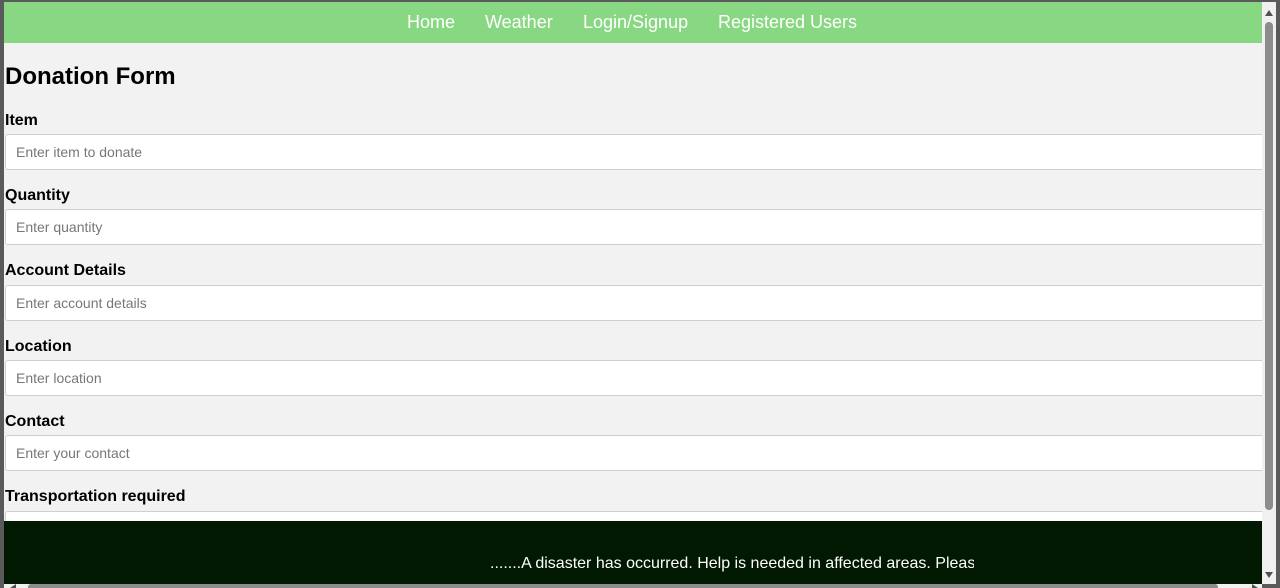 This screenshot has width=1280, height=588. What do you see at coordinates (1269, 575) in the screenshot?
I see `scroll-down-icon` at bounding box center [1269, 575].